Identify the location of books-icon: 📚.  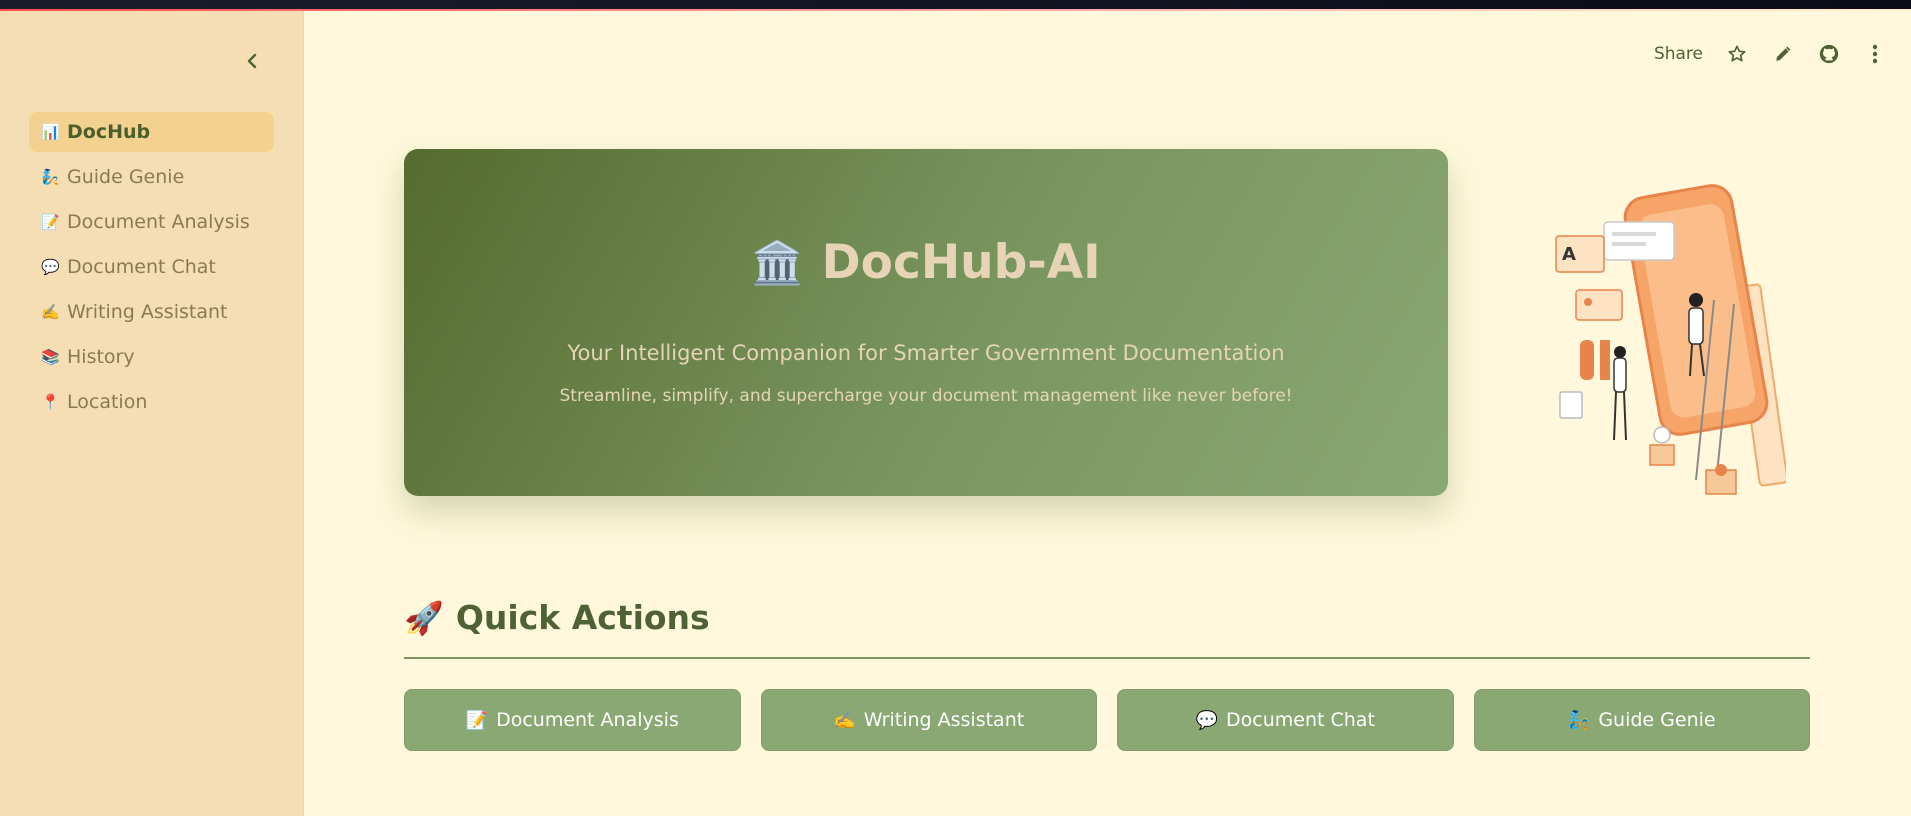
(50, 357).